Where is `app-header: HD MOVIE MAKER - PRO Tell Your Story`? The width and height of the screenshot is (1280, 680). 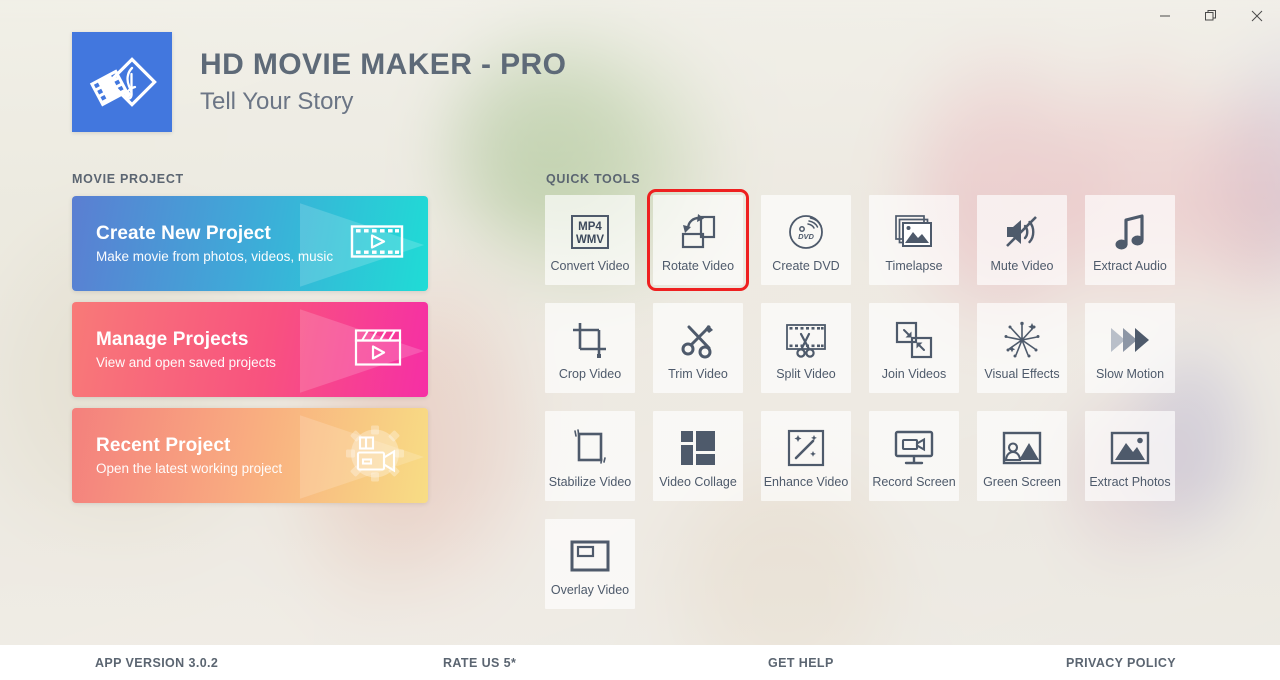 app-header: HD MOVIE MAKER - PRO Tell Your Story is located at coordinates (319, 82).